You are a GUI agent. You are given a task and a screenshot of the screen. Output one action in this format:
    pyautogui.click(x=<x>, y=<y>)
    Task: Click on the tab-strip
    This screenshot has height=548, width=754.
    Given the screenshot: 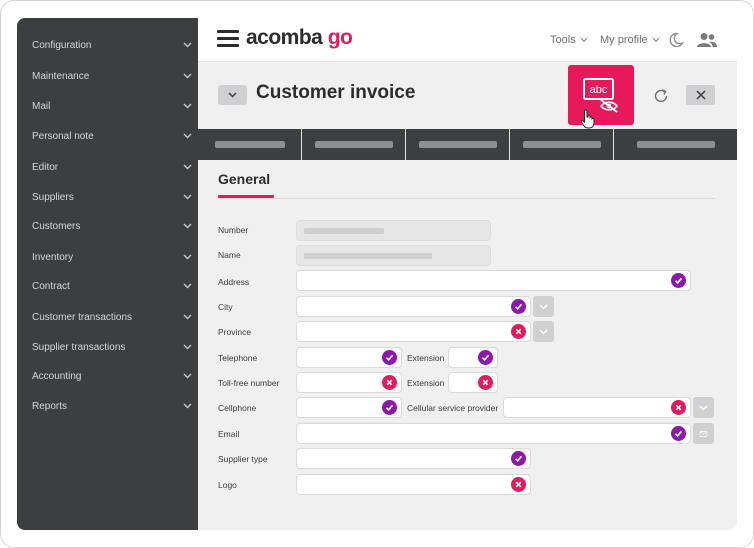 What is the action you would take?
    pyautogui.click(x=467, y=144)
    